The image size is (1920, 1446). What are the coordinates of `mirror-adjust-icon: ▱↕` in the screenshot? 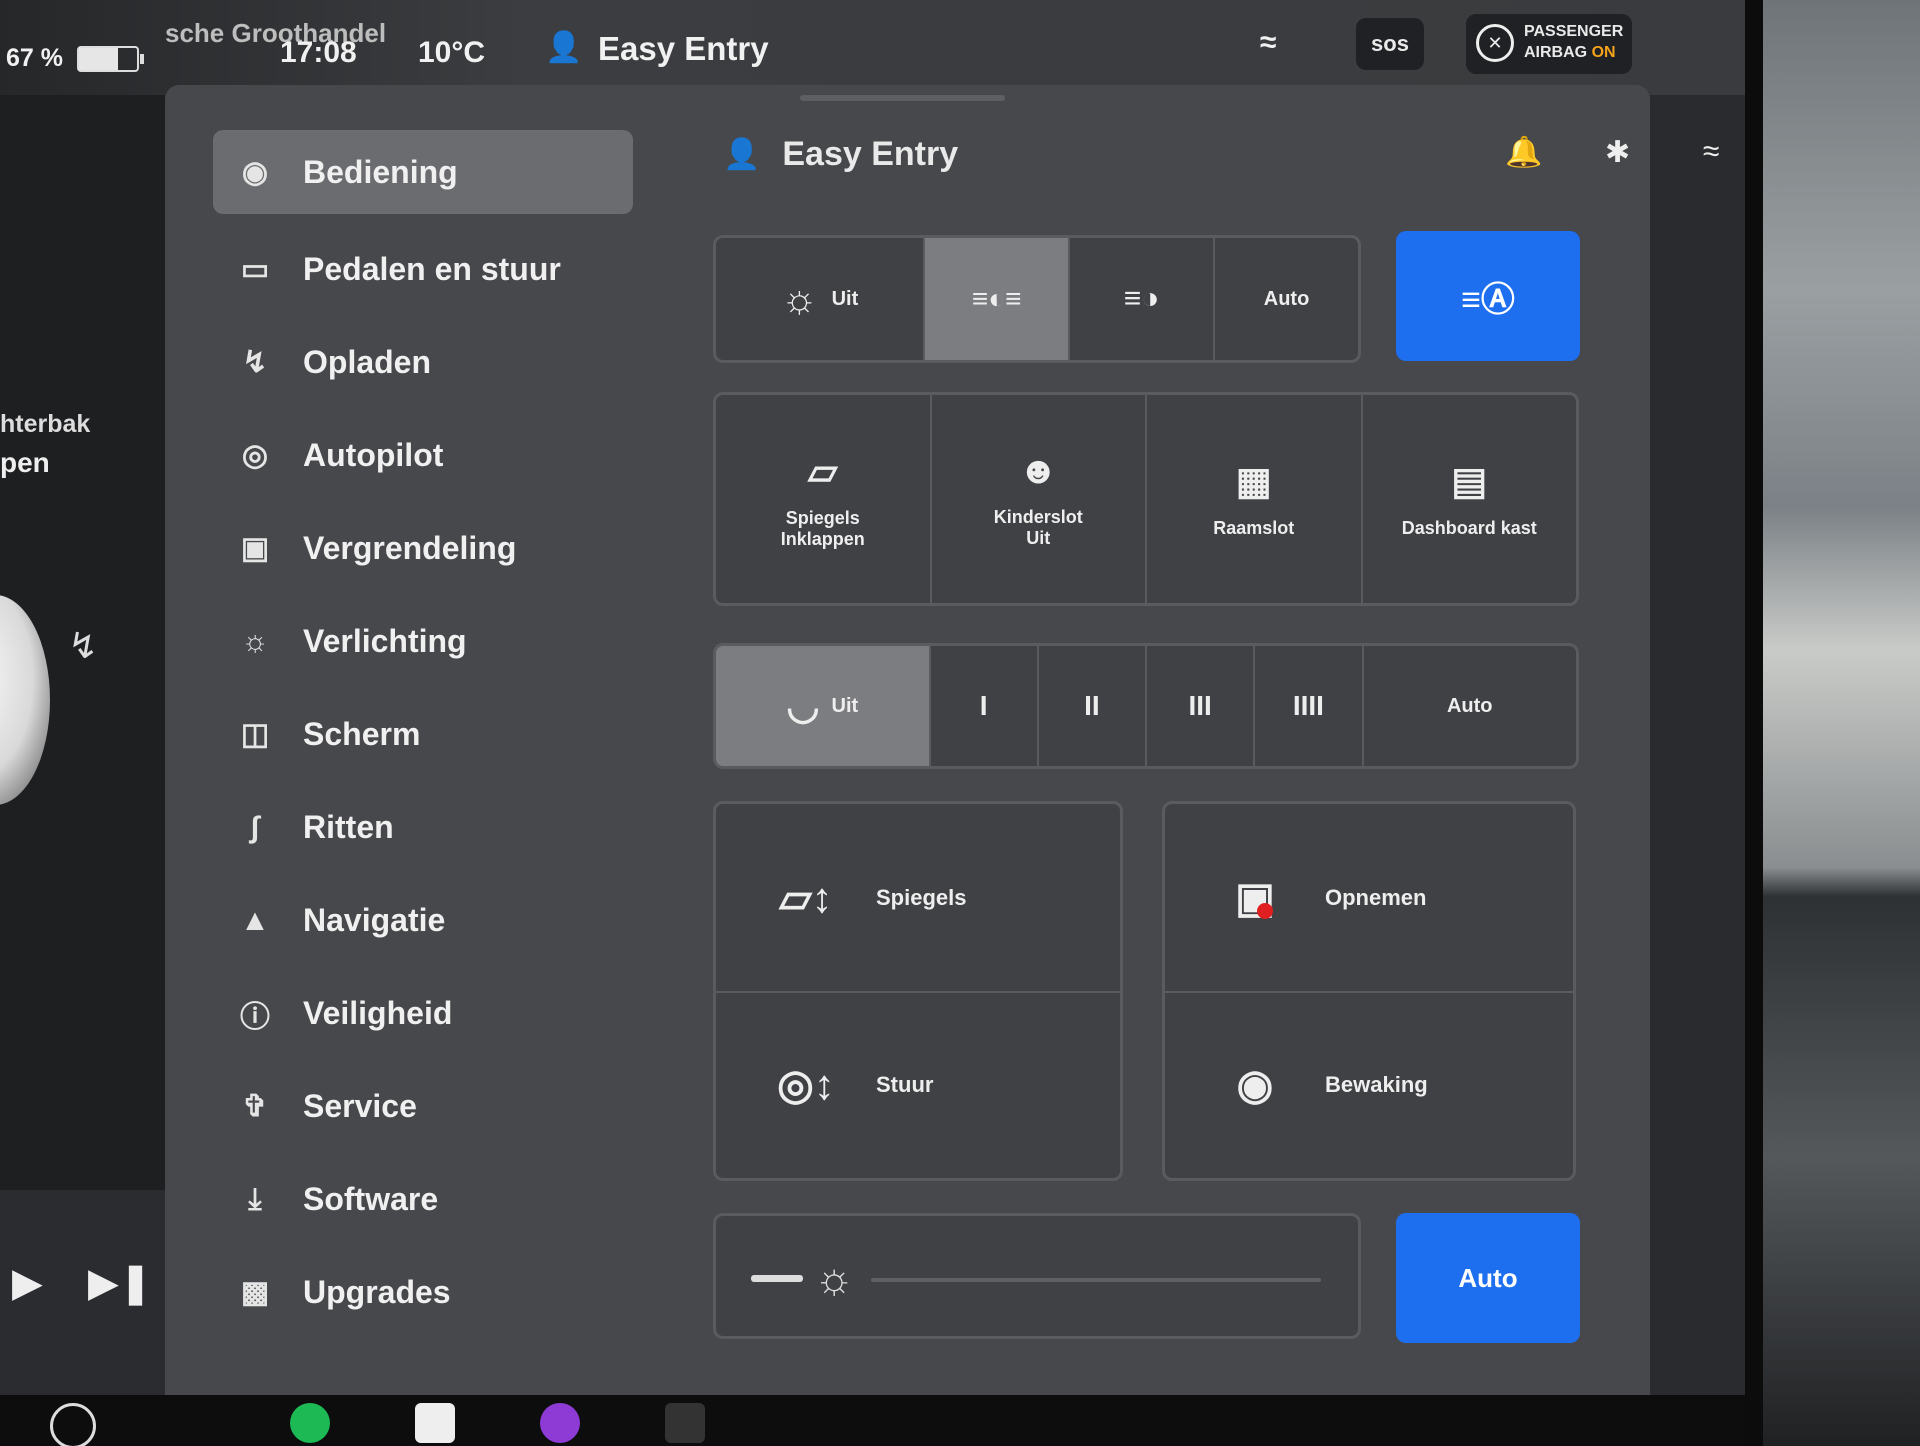 It's located at (806, 897).